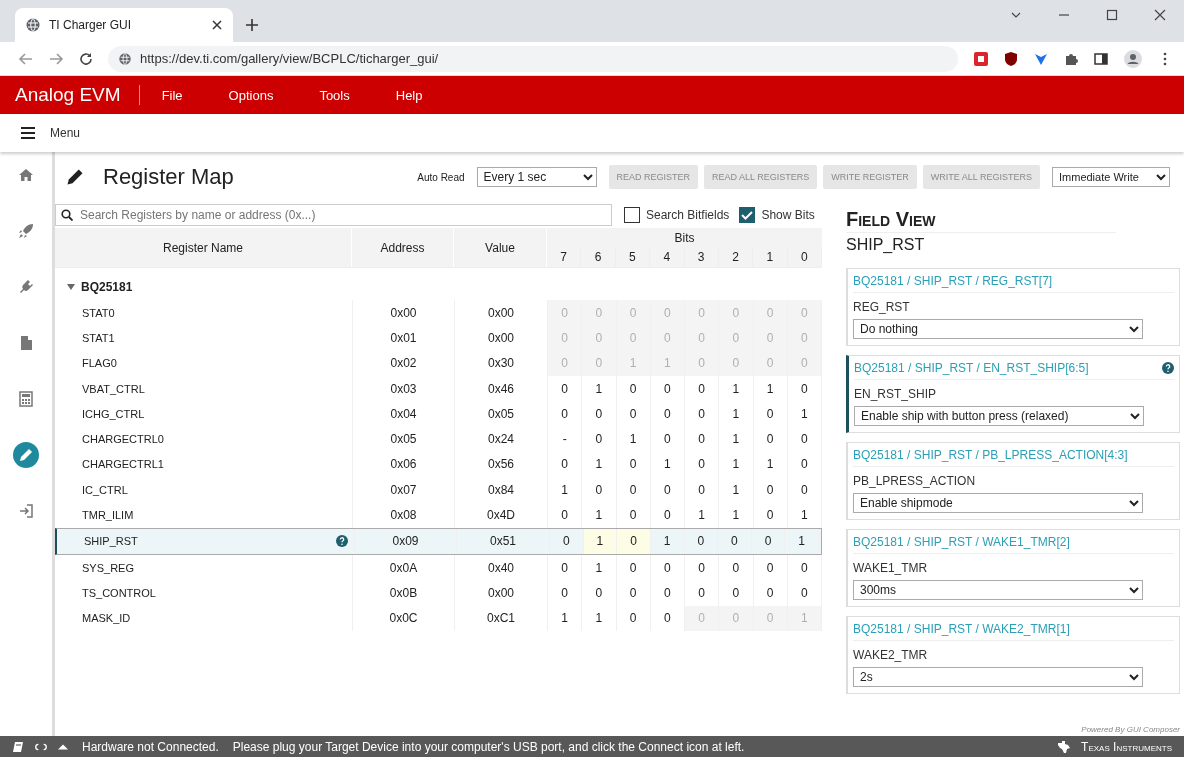  What do you see at coordinates (536, 177) in the screenshot?
I see `auto-read-select: Every 1 sec` at bounding box center [536, 177].